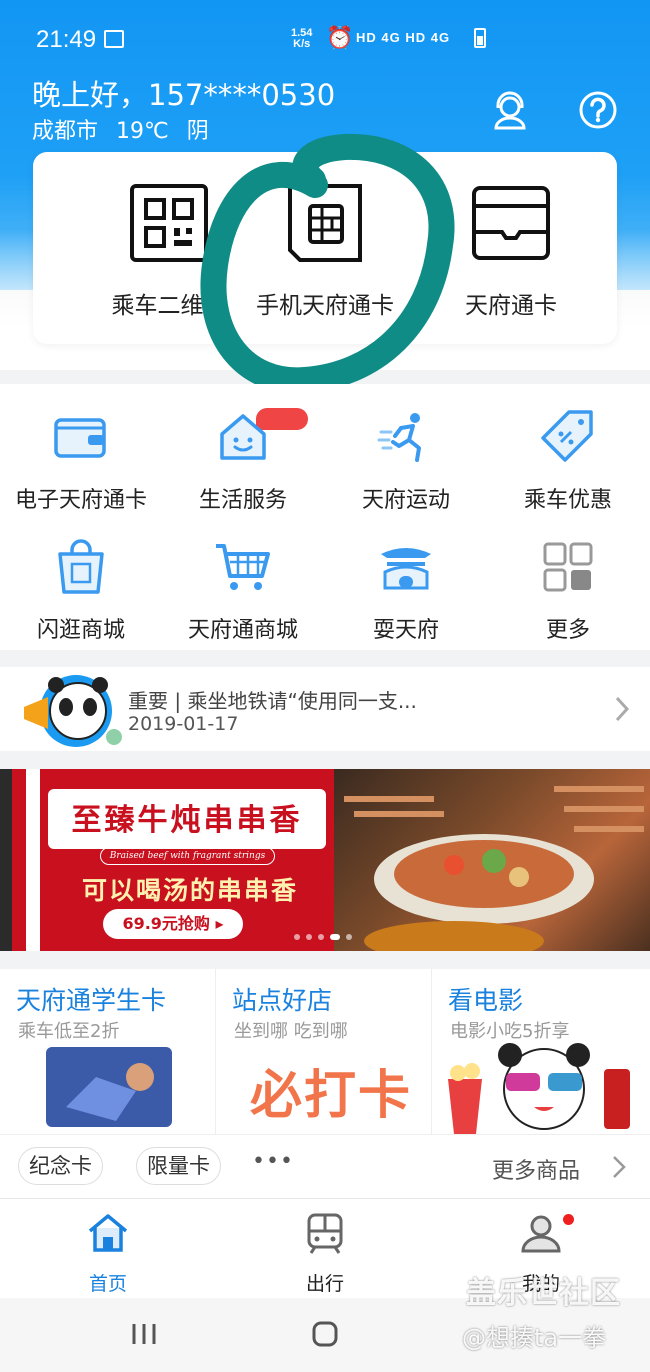  I want to click on banner-slogan: 可以喝汤的串串香, so click(189, 890).